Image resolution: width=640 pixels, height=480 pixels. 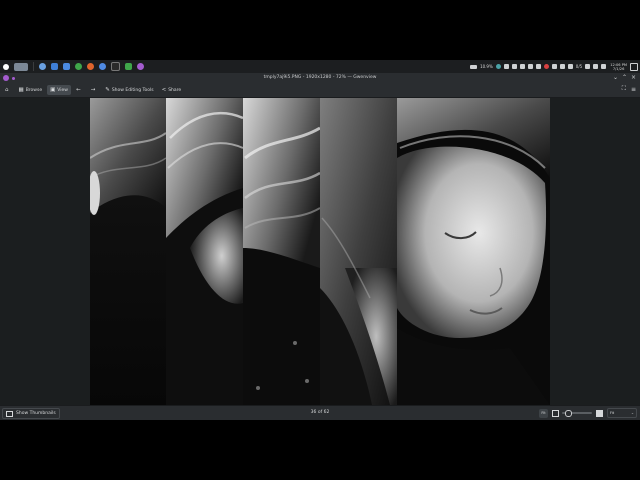 What do you see at coordinates (568, 413) in the screenshot?
I see `zoom-slider-handle` at bounding box center [568, 413].